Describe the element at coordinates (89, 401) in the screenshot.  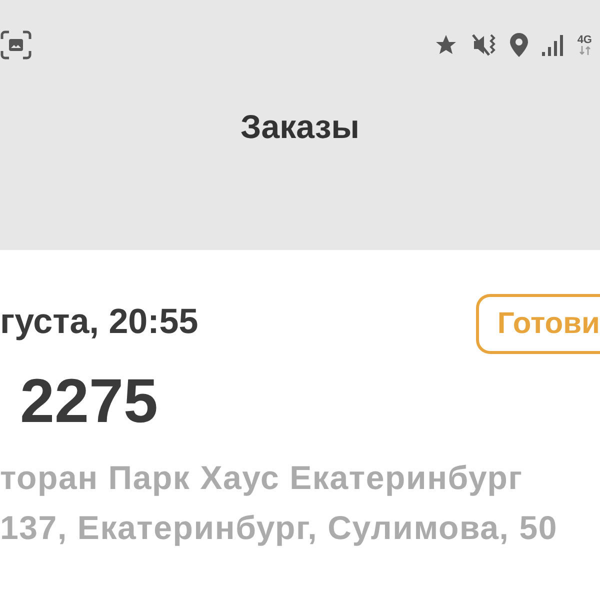
I see `order-number: 2275` at that location.